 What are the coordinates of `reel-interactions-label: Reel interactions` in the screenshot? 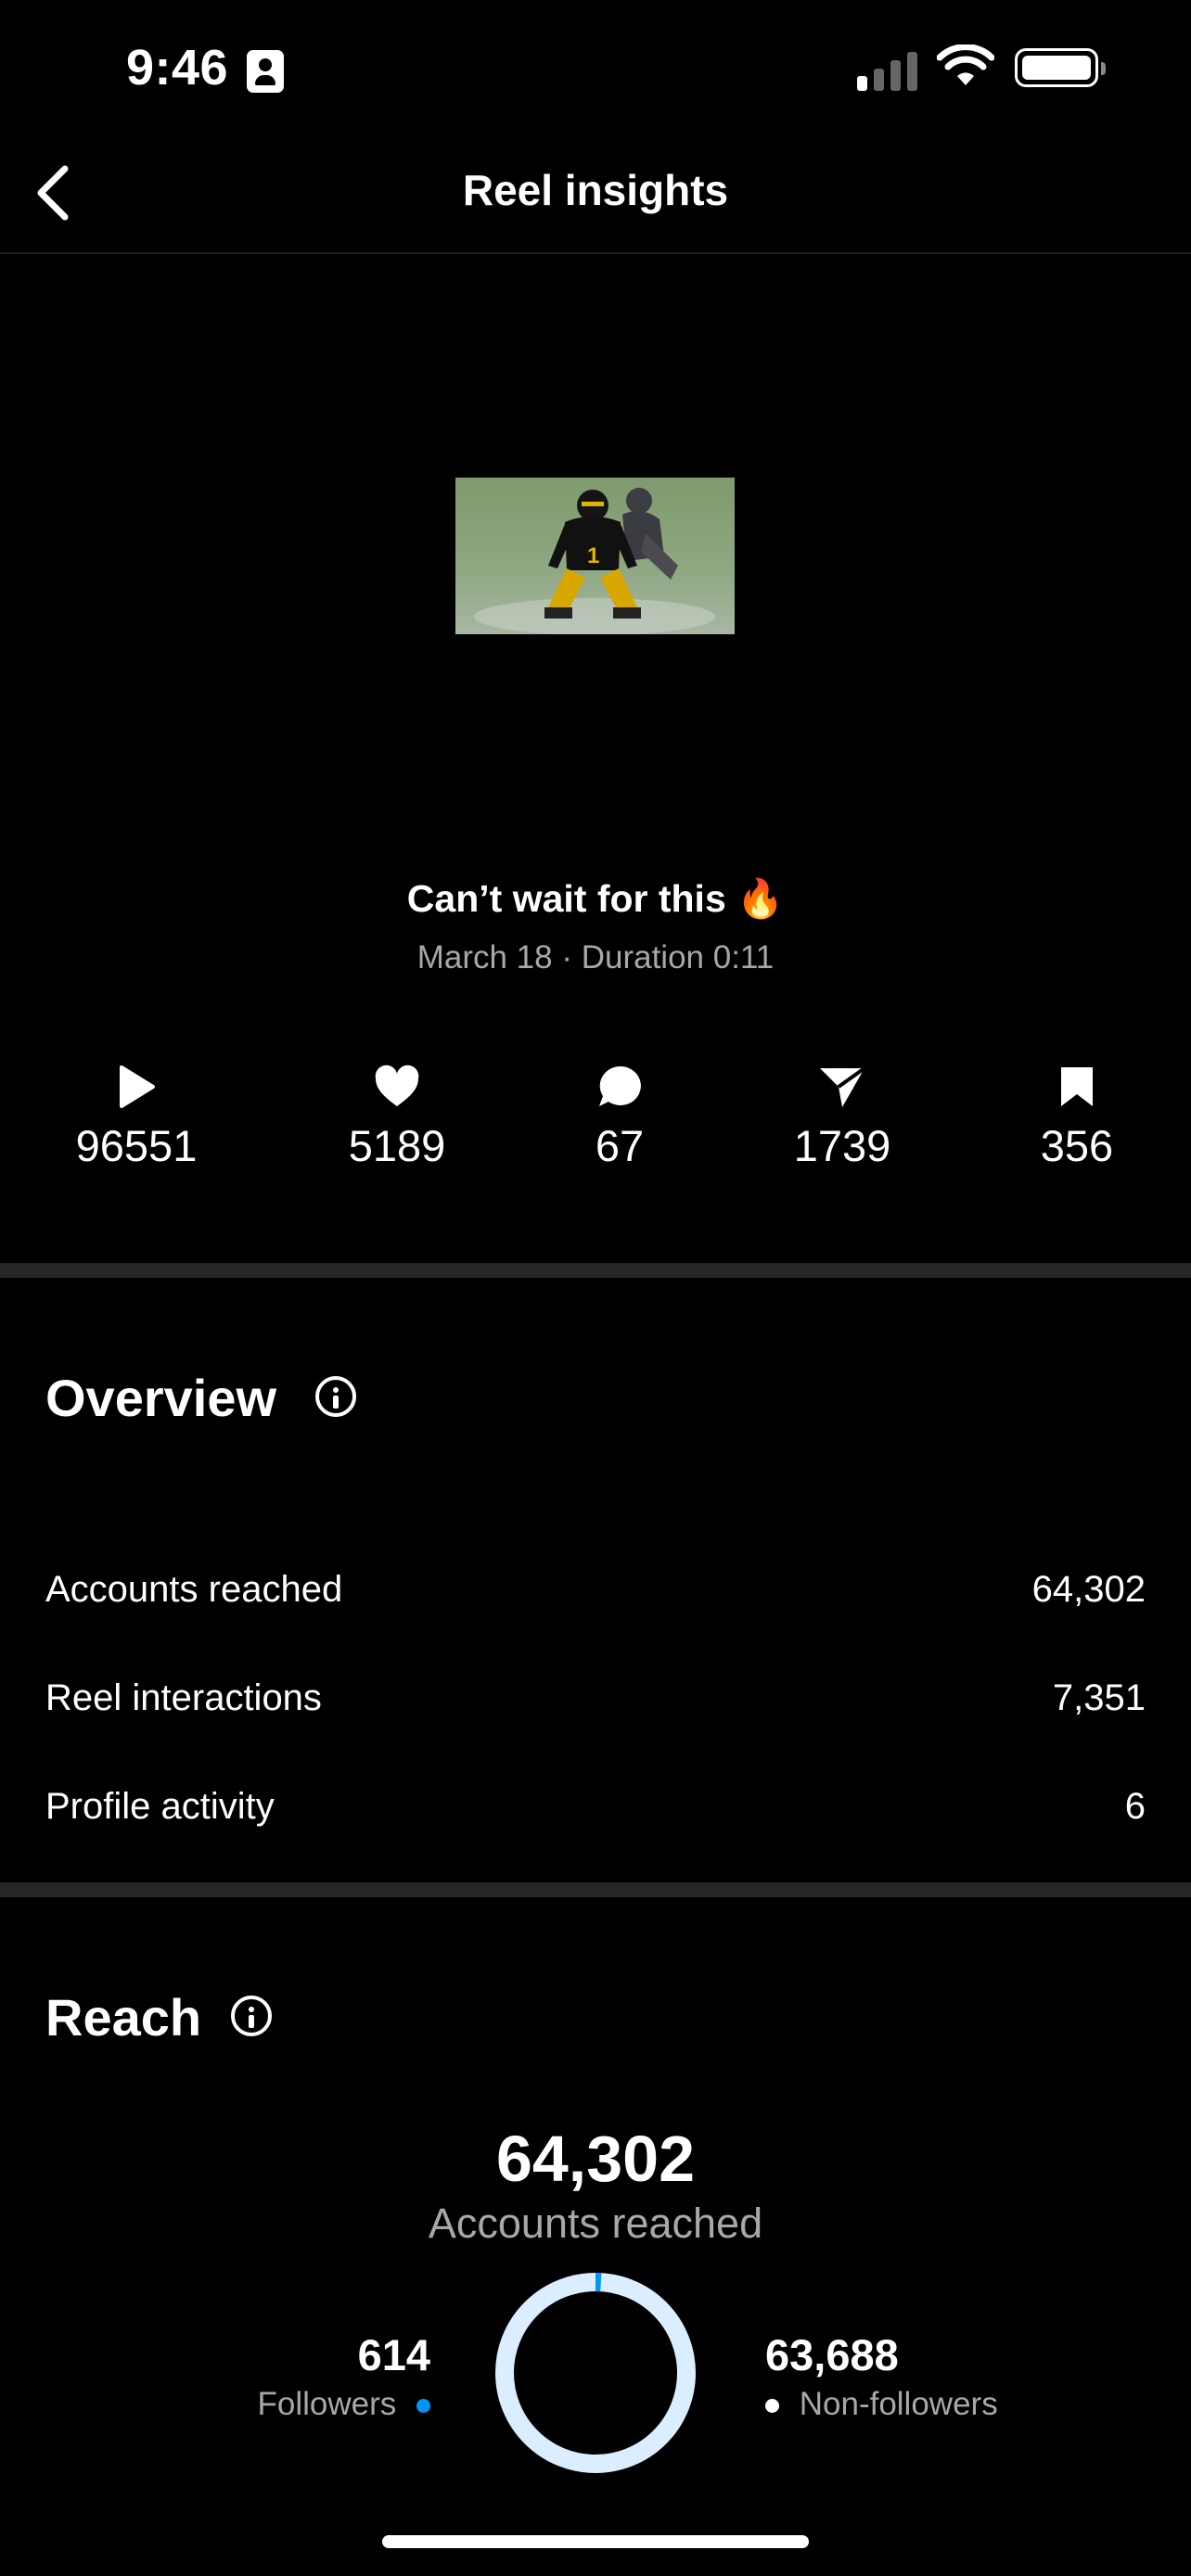 It's located at (183, 1698).